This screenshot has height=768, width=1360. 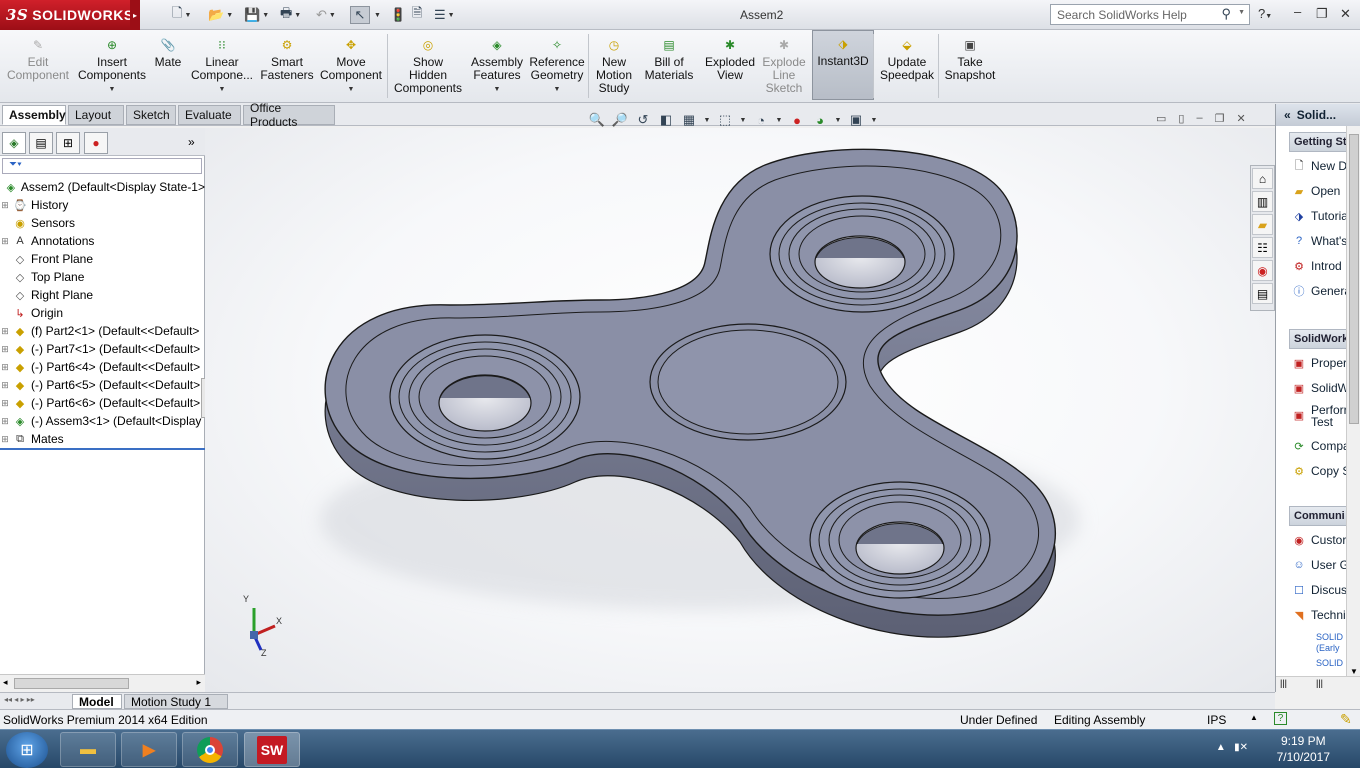 What do you see at coordinates (96, 143) in the screenshot?
I see `display-manager-tab: ●` at bounding box center [96, 143].